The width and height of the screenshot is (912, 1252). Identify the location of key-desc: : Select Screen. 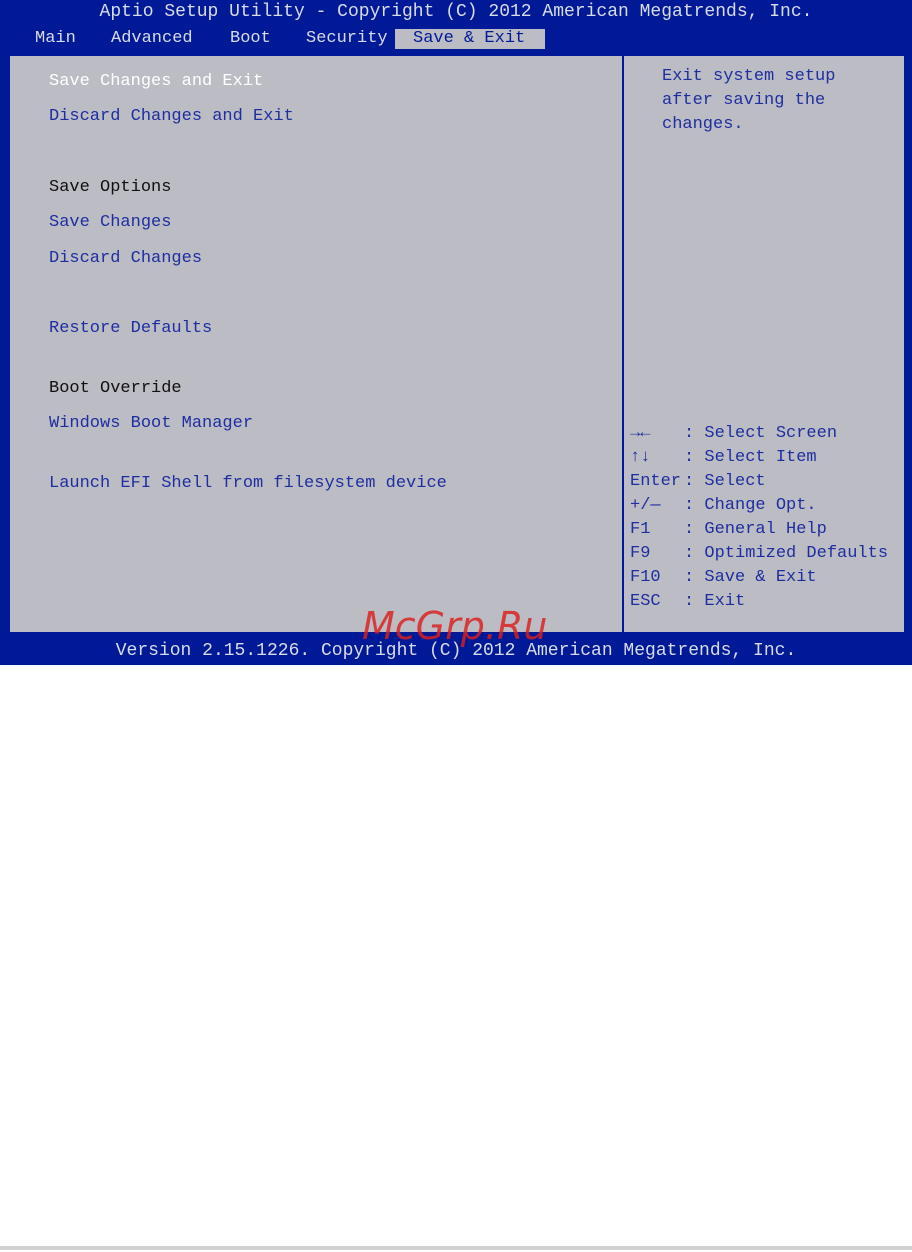
(761, 433).